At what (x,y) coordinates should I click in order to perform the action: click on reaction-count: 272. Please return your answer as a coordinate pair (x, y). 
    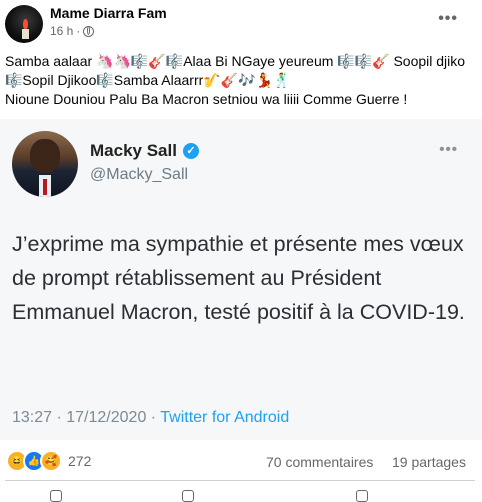
    Looking at the image, I should click on (79, 461).